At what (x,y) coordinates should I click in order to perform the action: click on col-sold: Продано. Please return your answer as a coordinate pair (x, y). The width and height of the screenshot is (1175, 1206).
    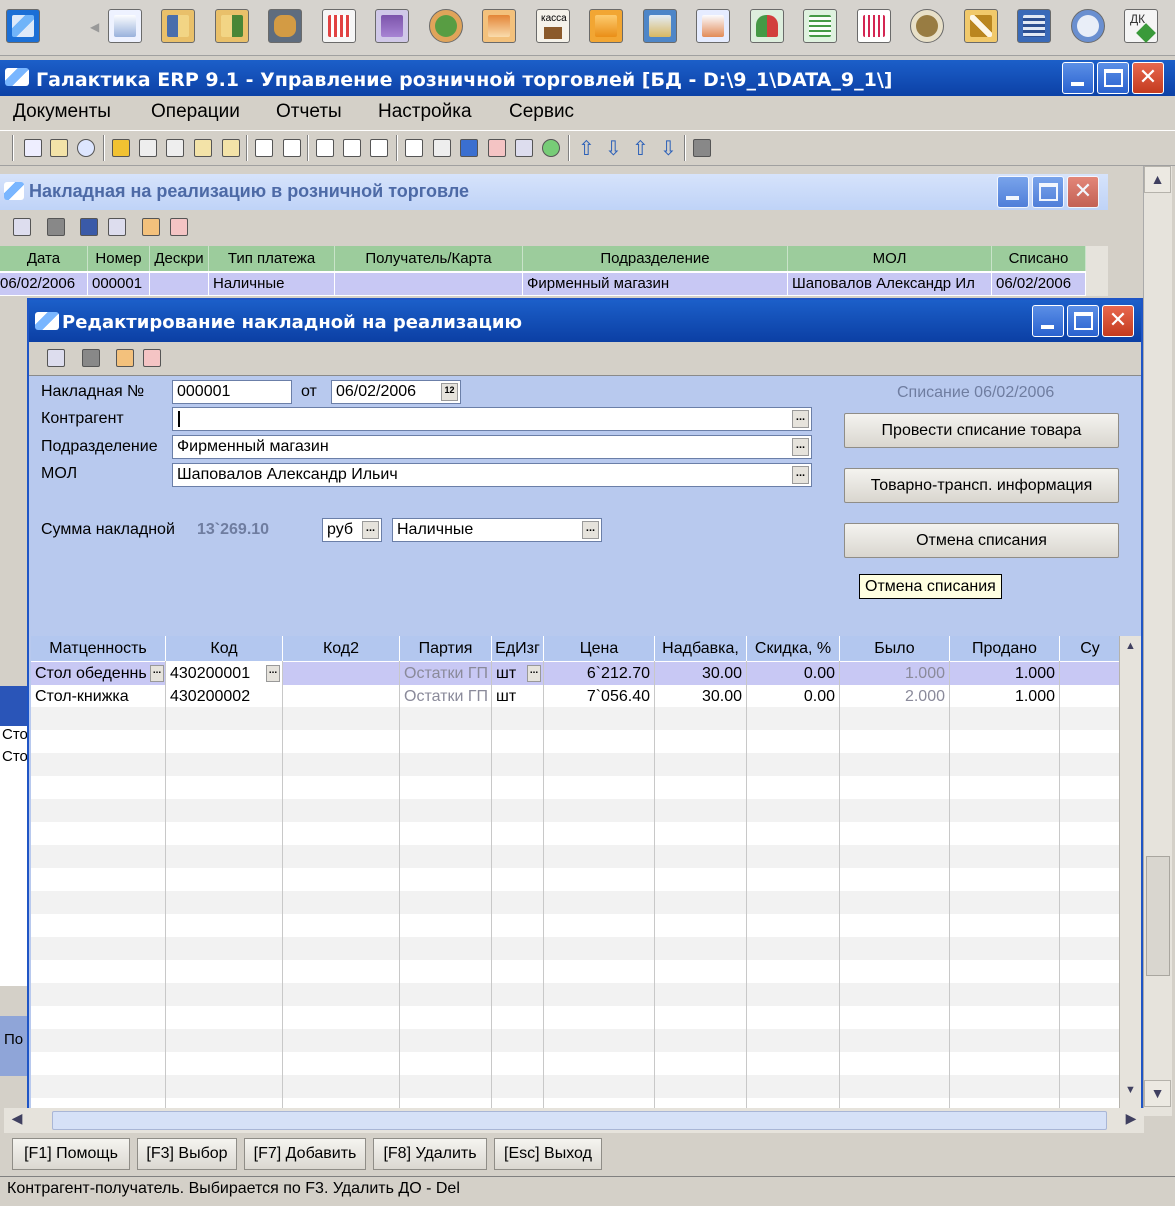
    Looking at the image, I should click on (1005, 648).